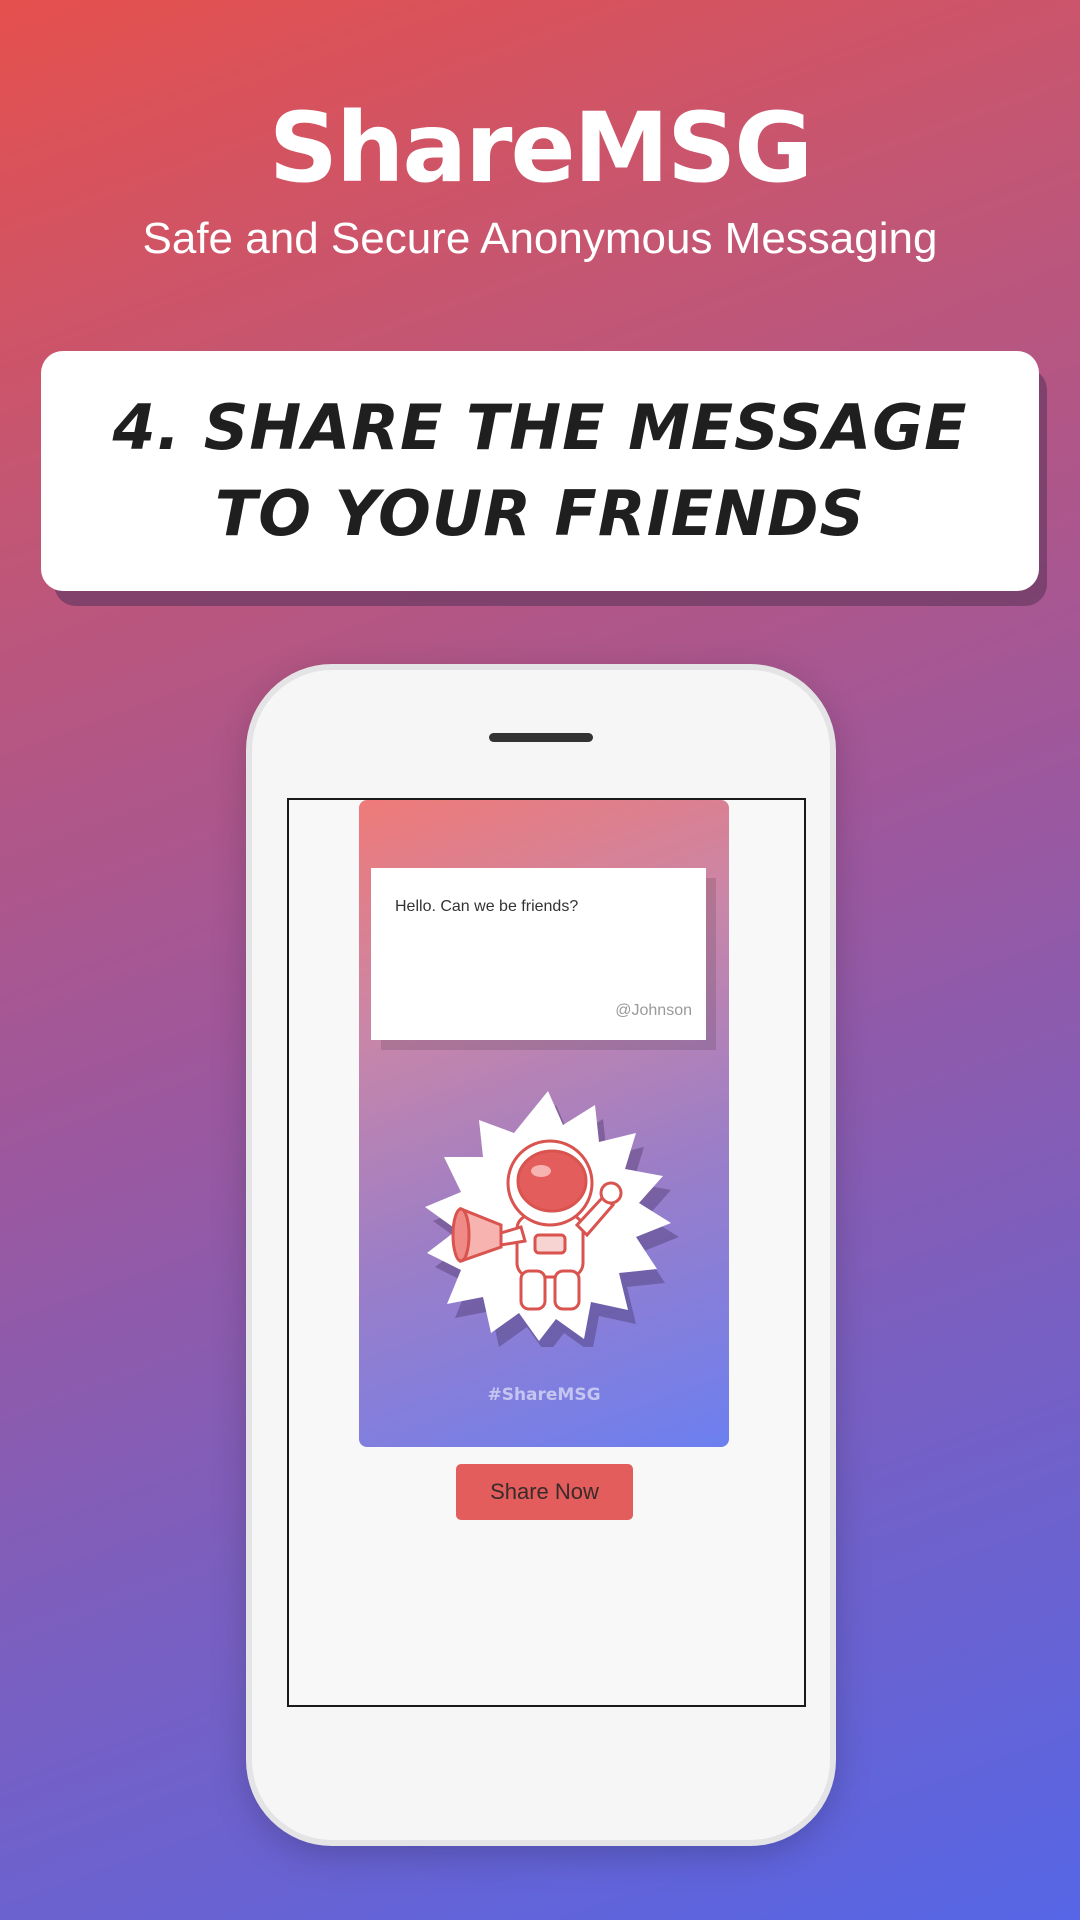 This screenshot has width=1080, height=1920. Describe the element at coordinates (487, 906) in the screenshot. I see `message-text: Hello. Can we be friends?` at that location.